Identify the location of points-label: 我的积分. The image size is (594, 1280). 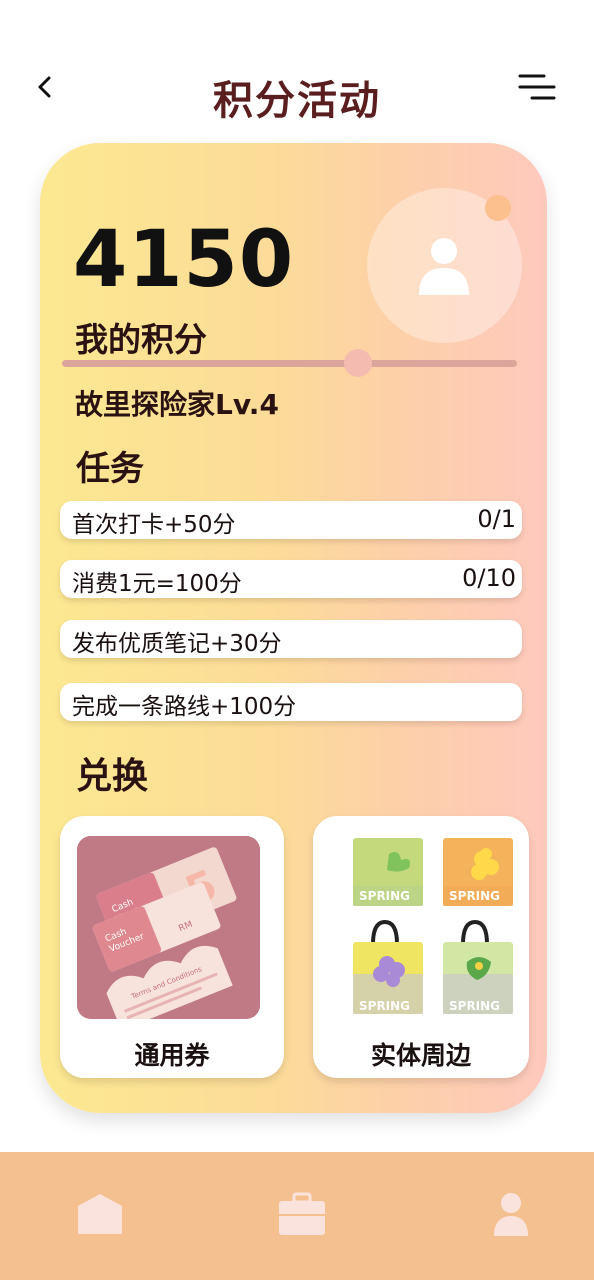
(141, 339).